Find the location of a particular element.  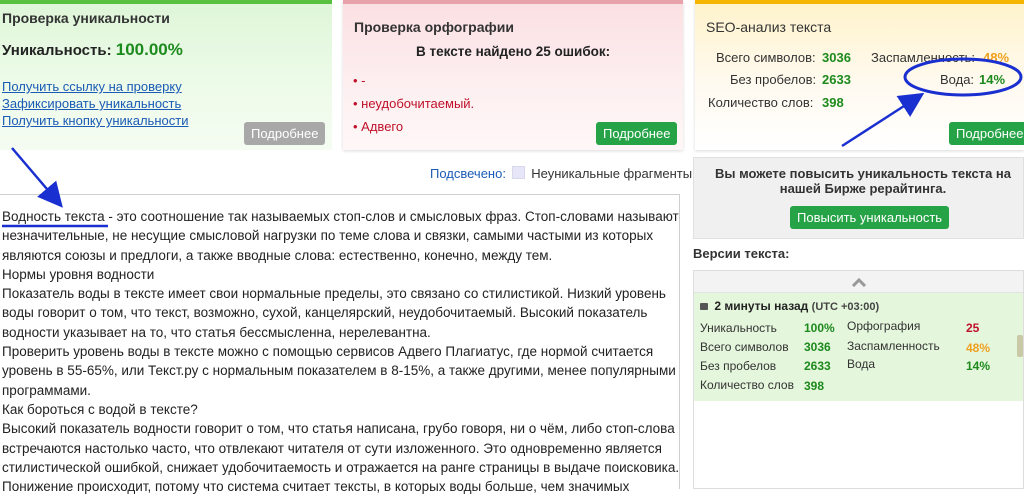

spelling-title: Проверка орфографии is located at coordinates (434, 27).